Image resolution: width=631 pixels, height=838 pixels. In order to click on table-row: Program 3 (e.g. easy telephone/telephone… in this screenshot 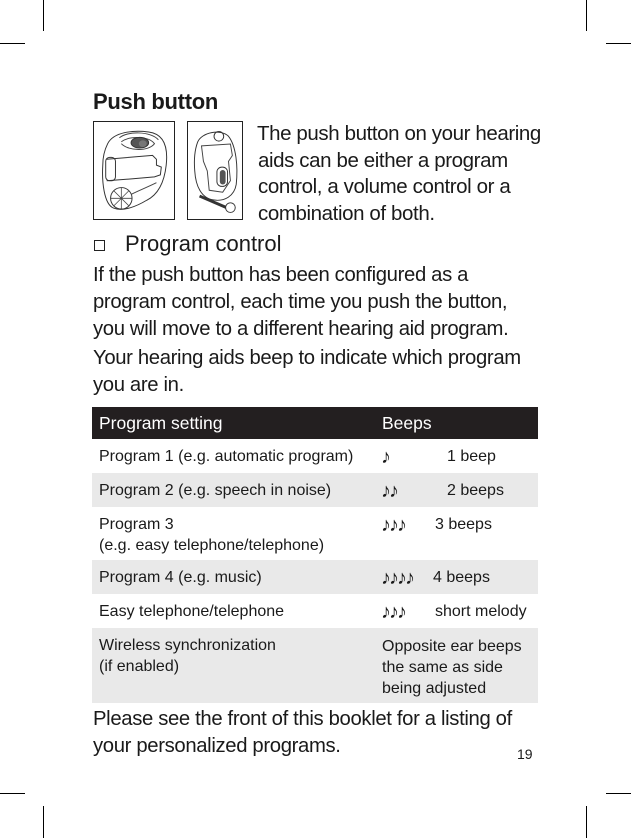, I will do `click(315, 533)`.